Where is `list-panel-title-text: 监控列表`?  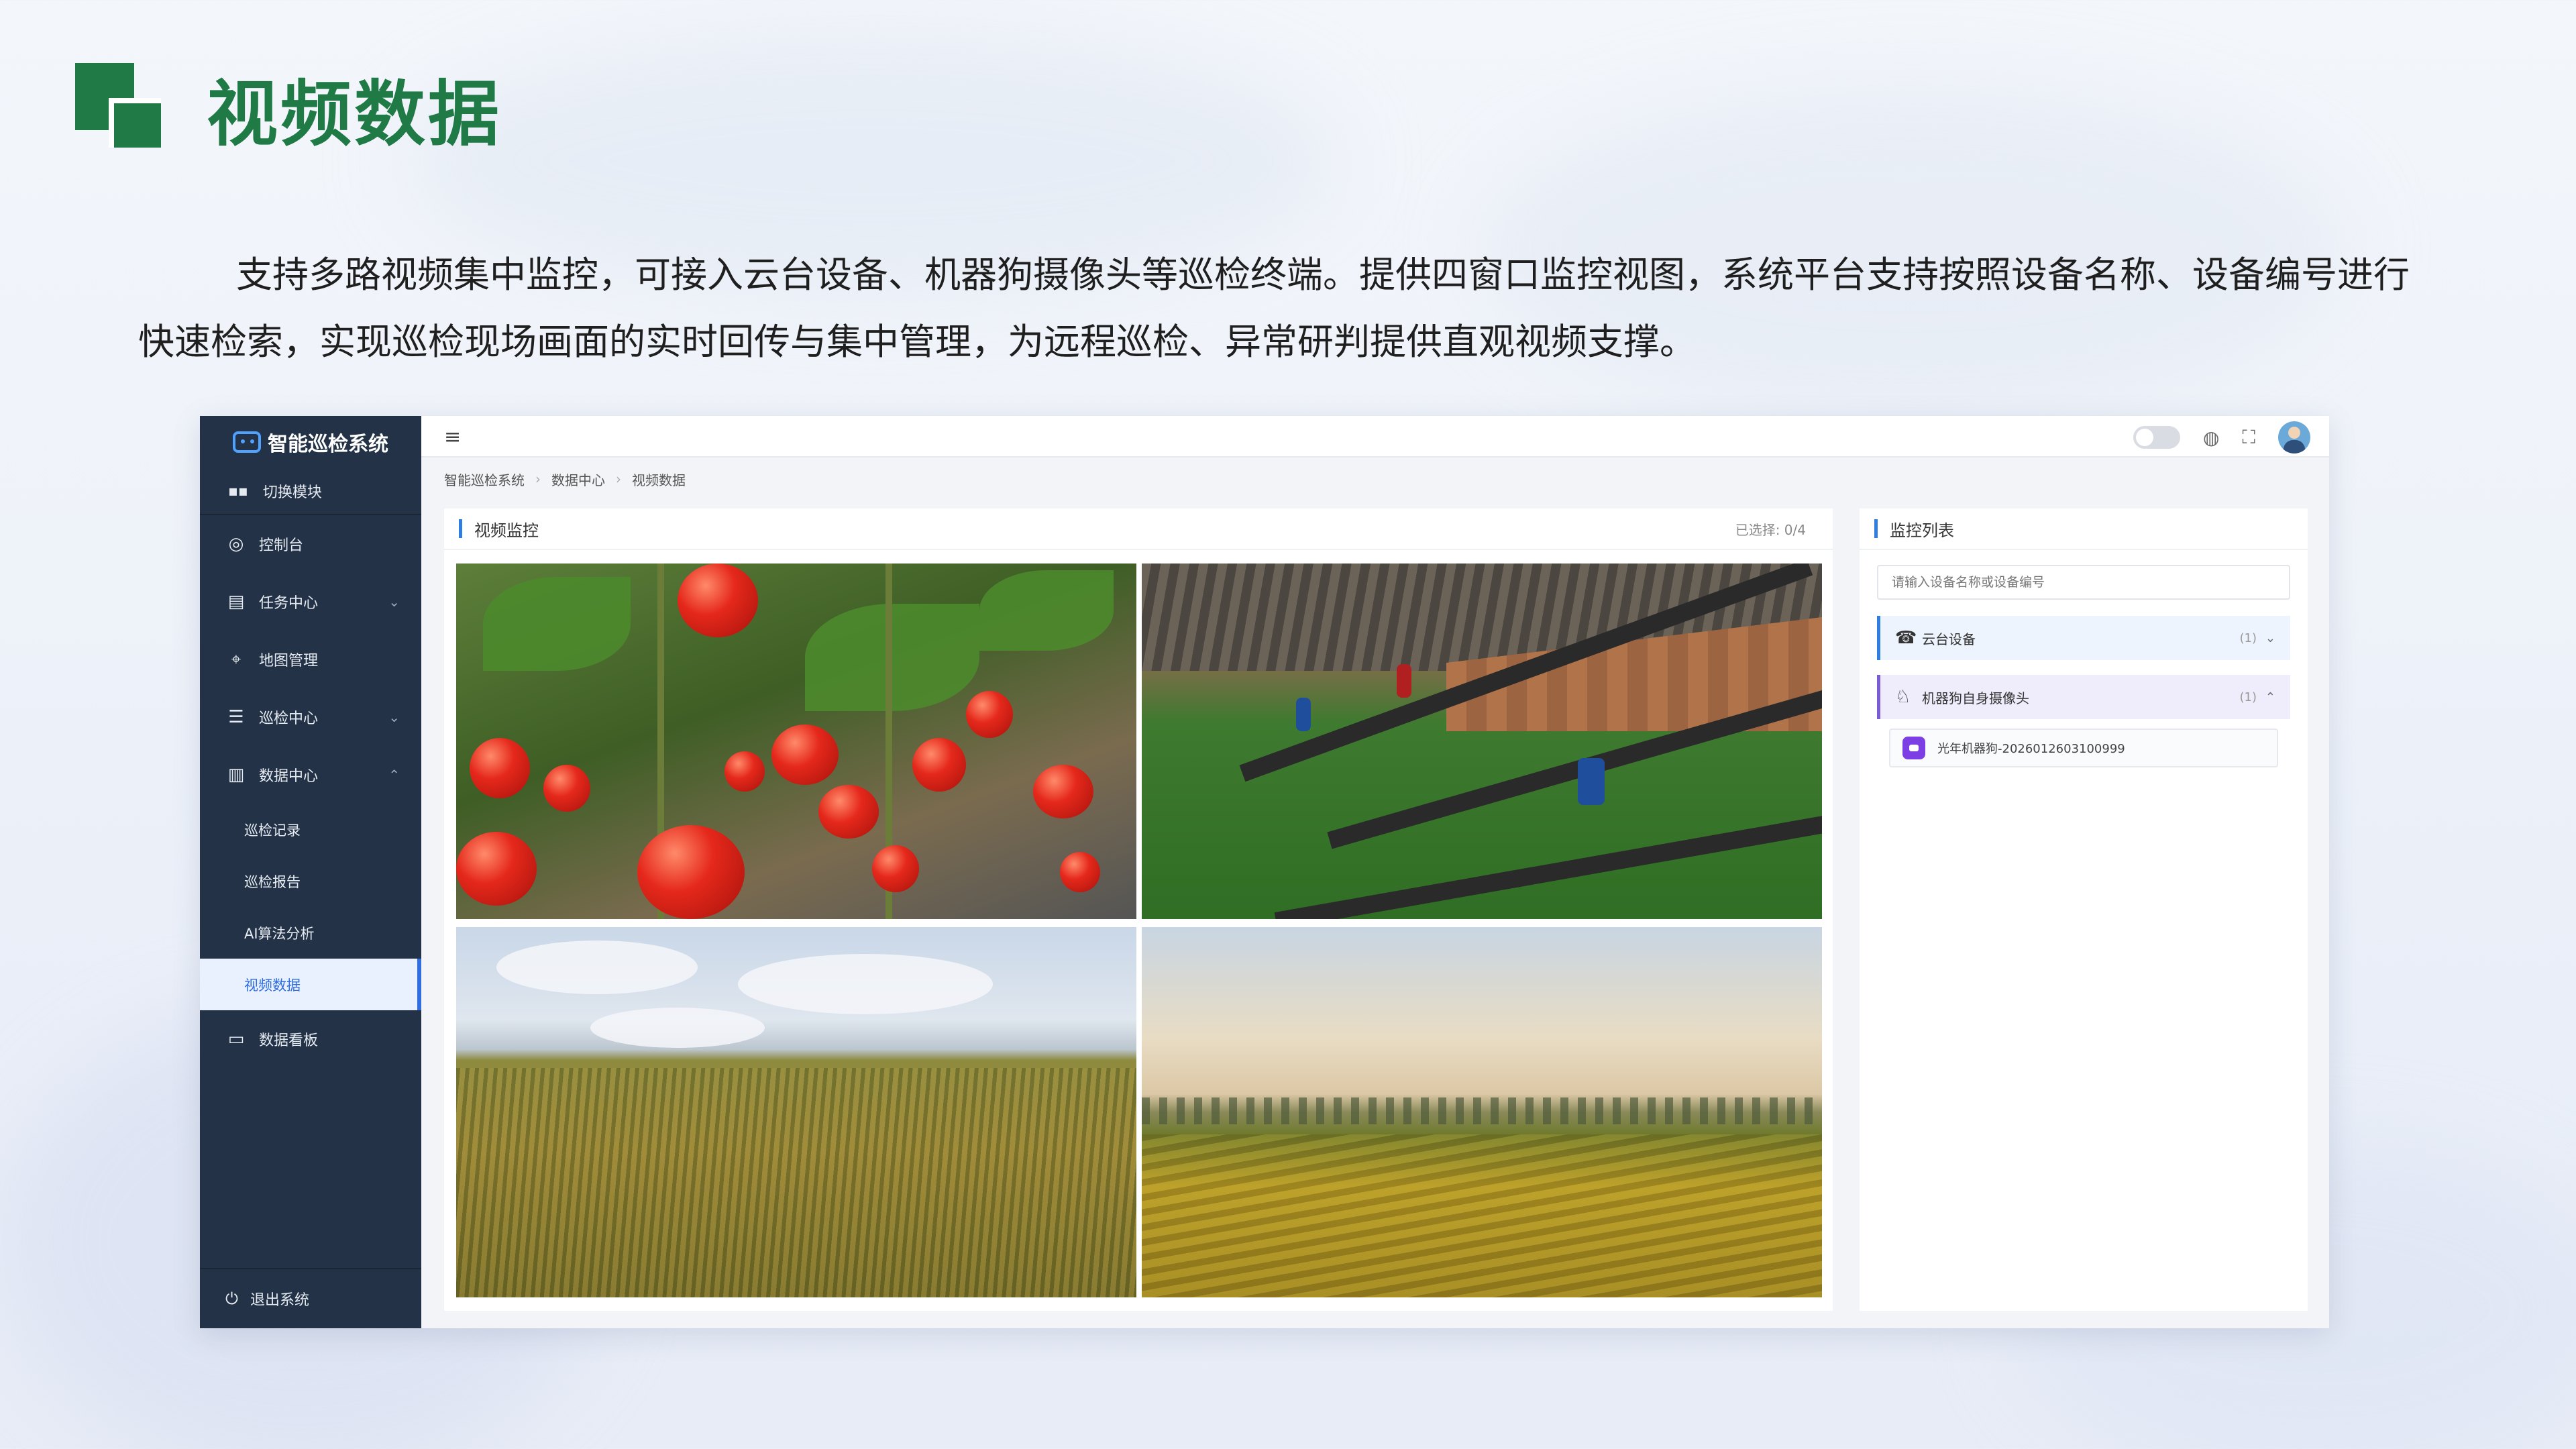
list-panel-title-text: 监控列表 is located at coordinates (1922, 530).